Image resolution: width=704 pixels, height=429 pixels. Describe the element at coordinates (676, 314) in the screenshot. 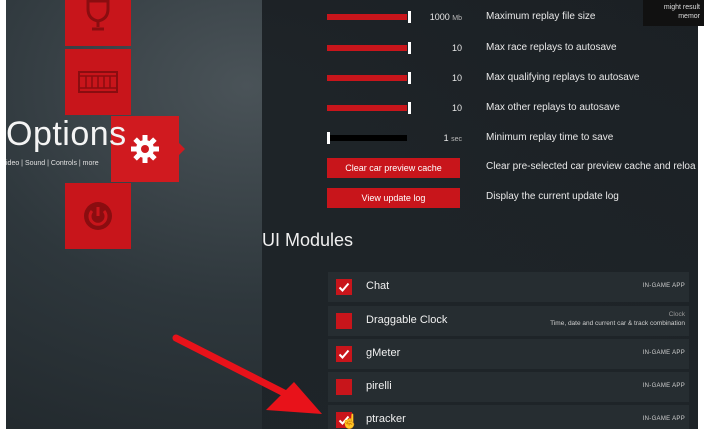

I see `module-tag-title: Clock` at that location.